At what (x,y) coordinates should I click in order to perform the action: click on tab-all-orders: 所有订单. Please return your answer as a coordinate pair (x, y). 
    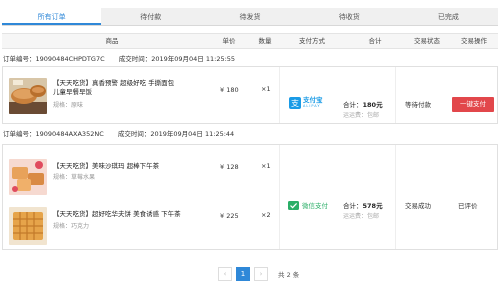
    Looking at the image, I should click on (52, 16).